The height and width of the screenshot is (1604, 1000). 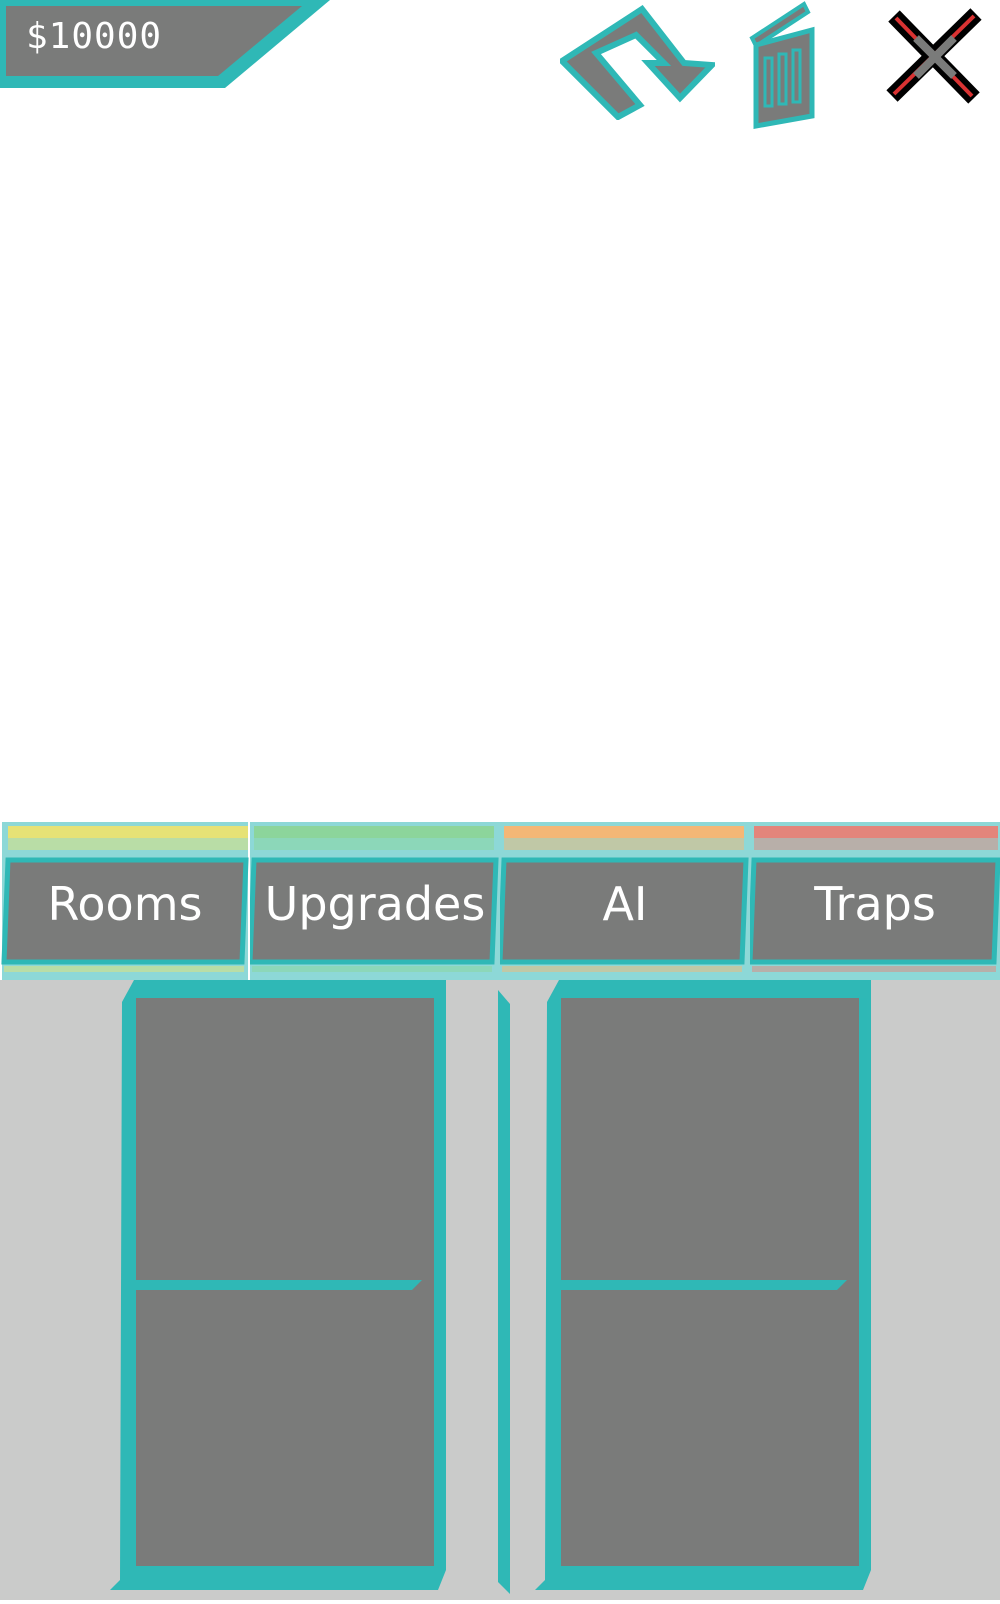 I want to click on tab-ai-label: AI, so click(x=625, y=904).